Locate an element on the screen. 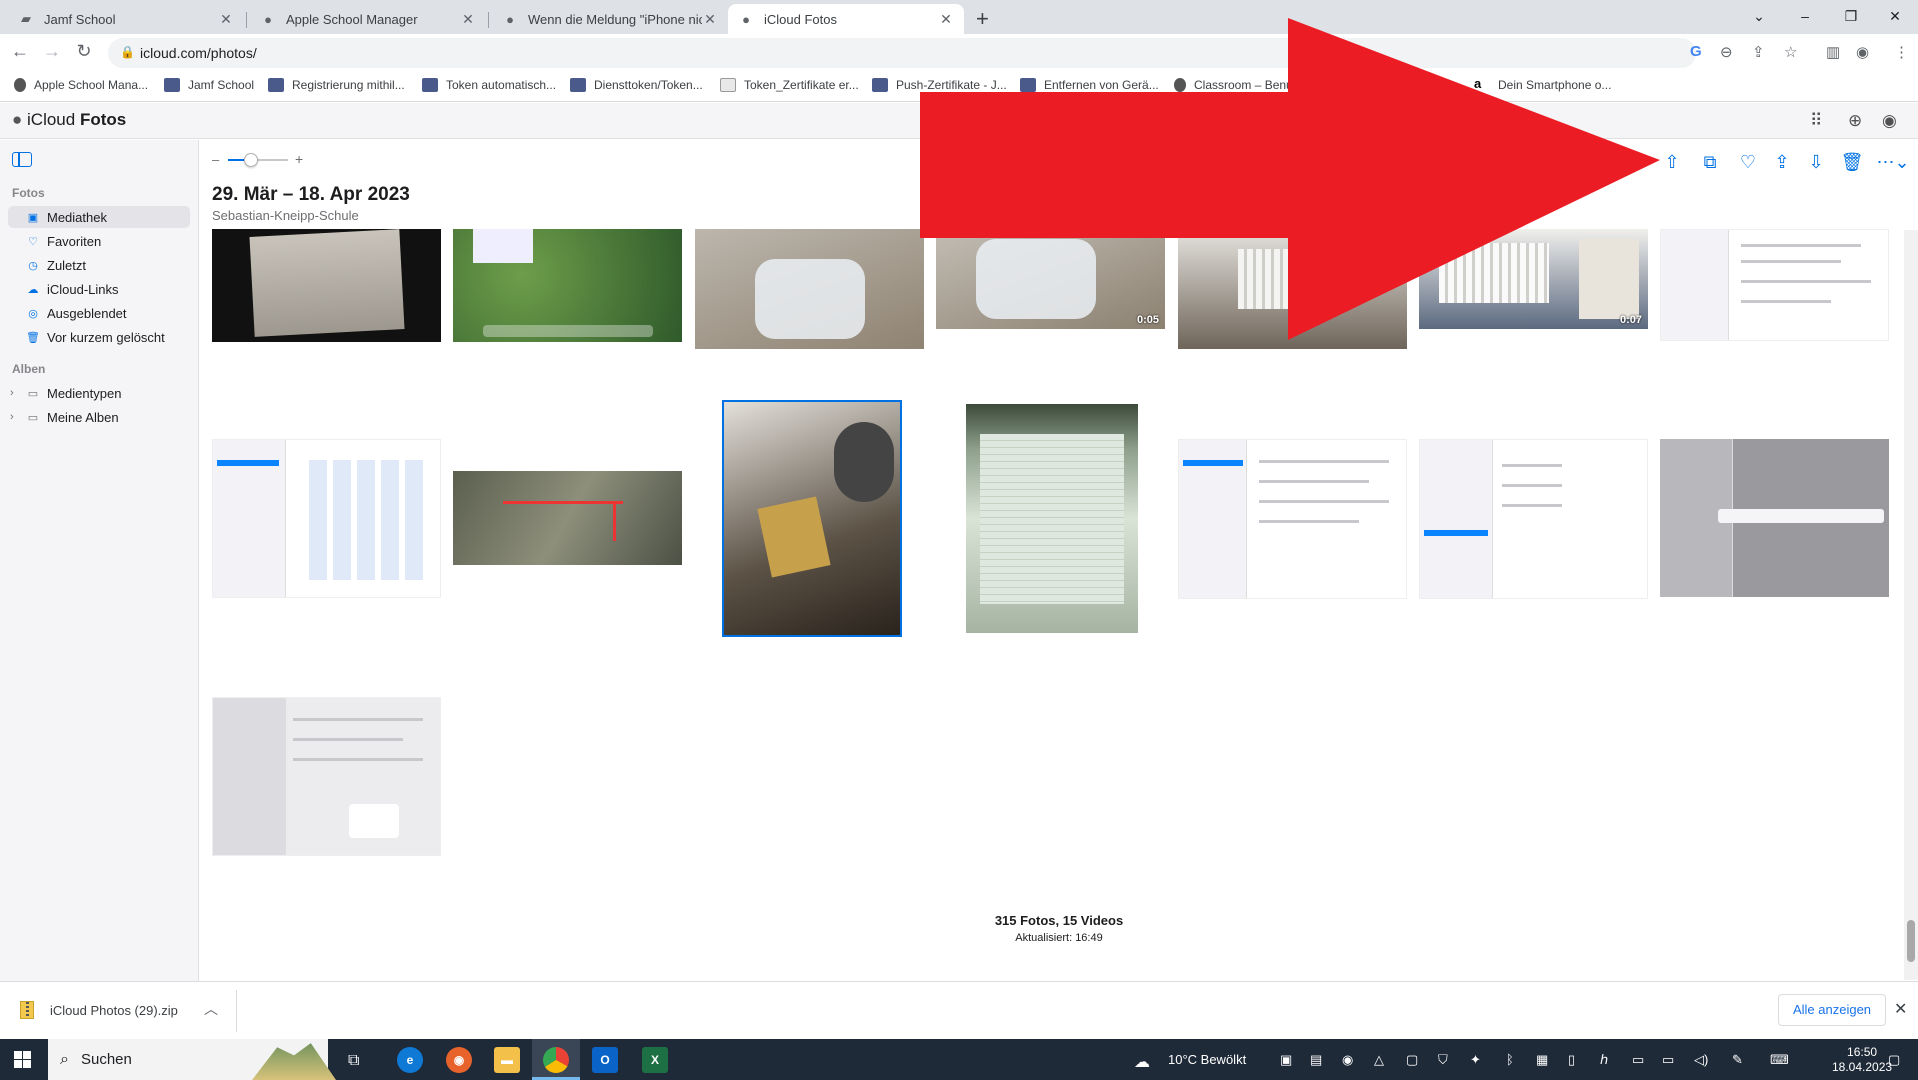 This screenshot has height=1080, width=1918. close-download-bar-icon: ✕ is located at coordinates (1900, 1009).